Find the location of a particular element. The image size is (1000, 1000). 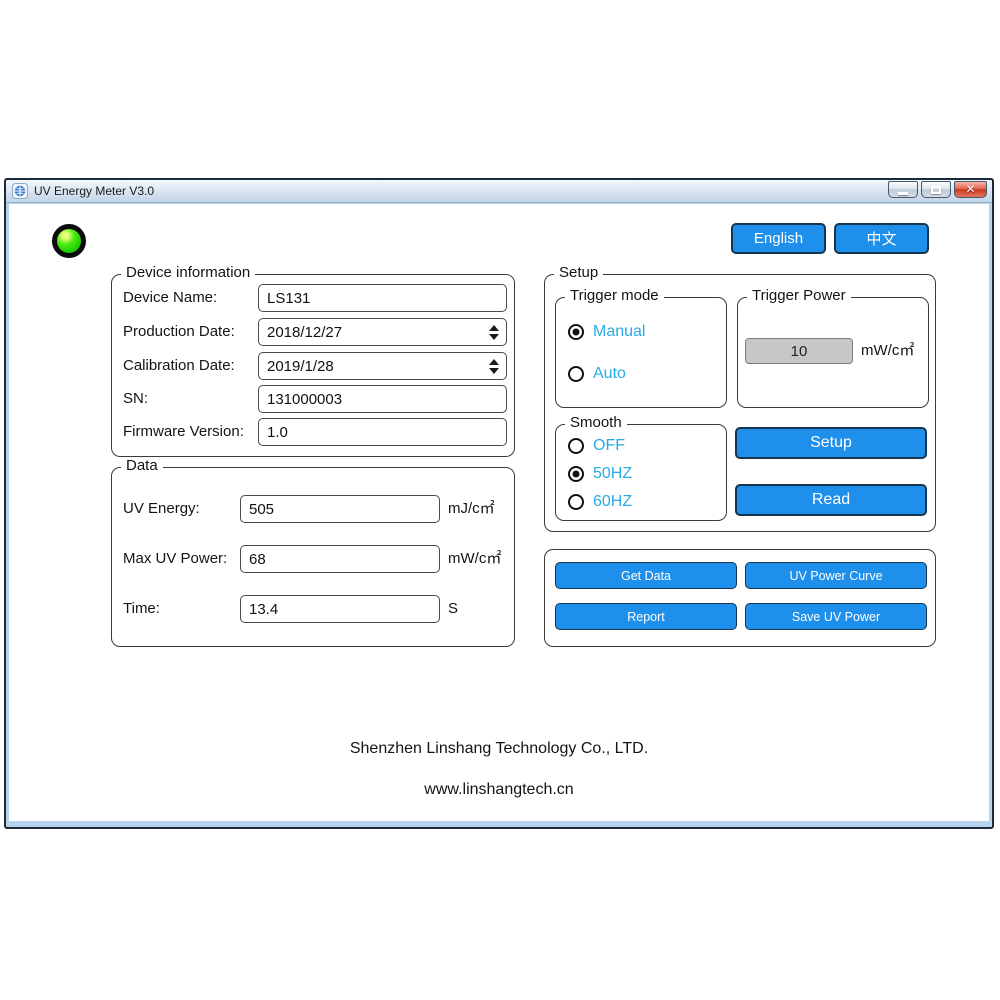

maximize-icon is located at coordinates (936, 189).